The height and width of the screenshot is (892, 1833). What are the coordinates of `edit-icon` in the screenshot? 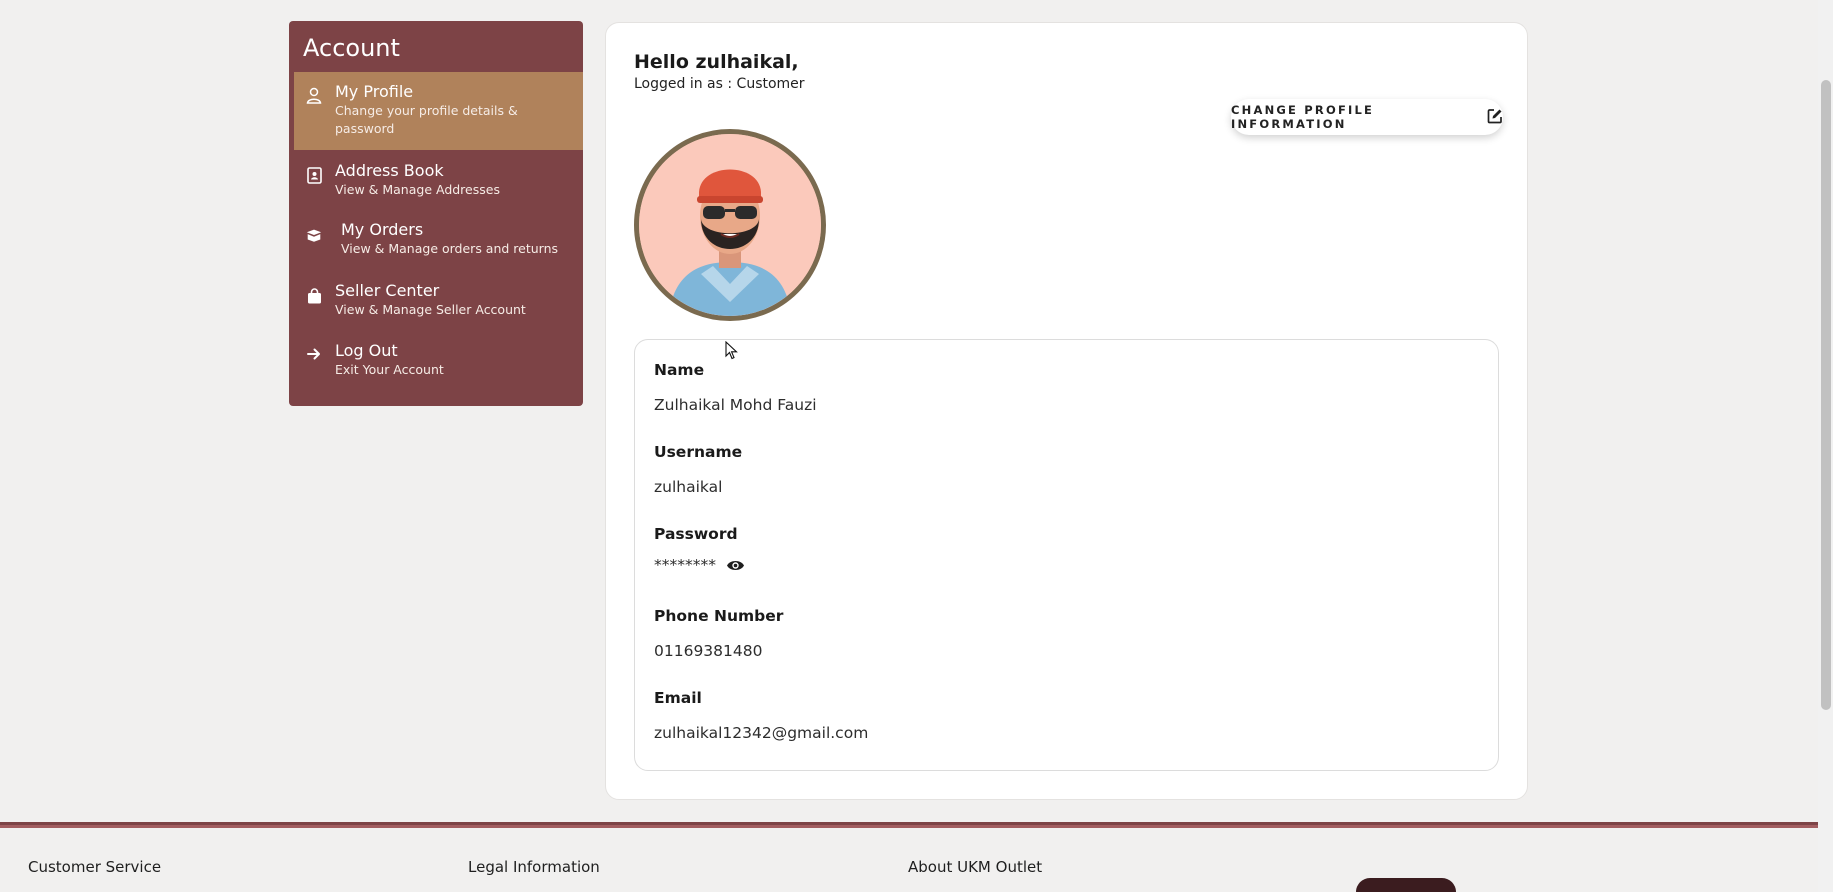 It's located at (1495, 117).